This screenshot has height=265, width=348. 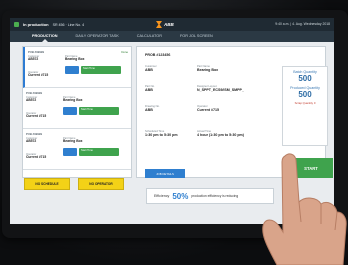 I want to click on efficiency-label: Efficiency, so click(x=162, y=196).